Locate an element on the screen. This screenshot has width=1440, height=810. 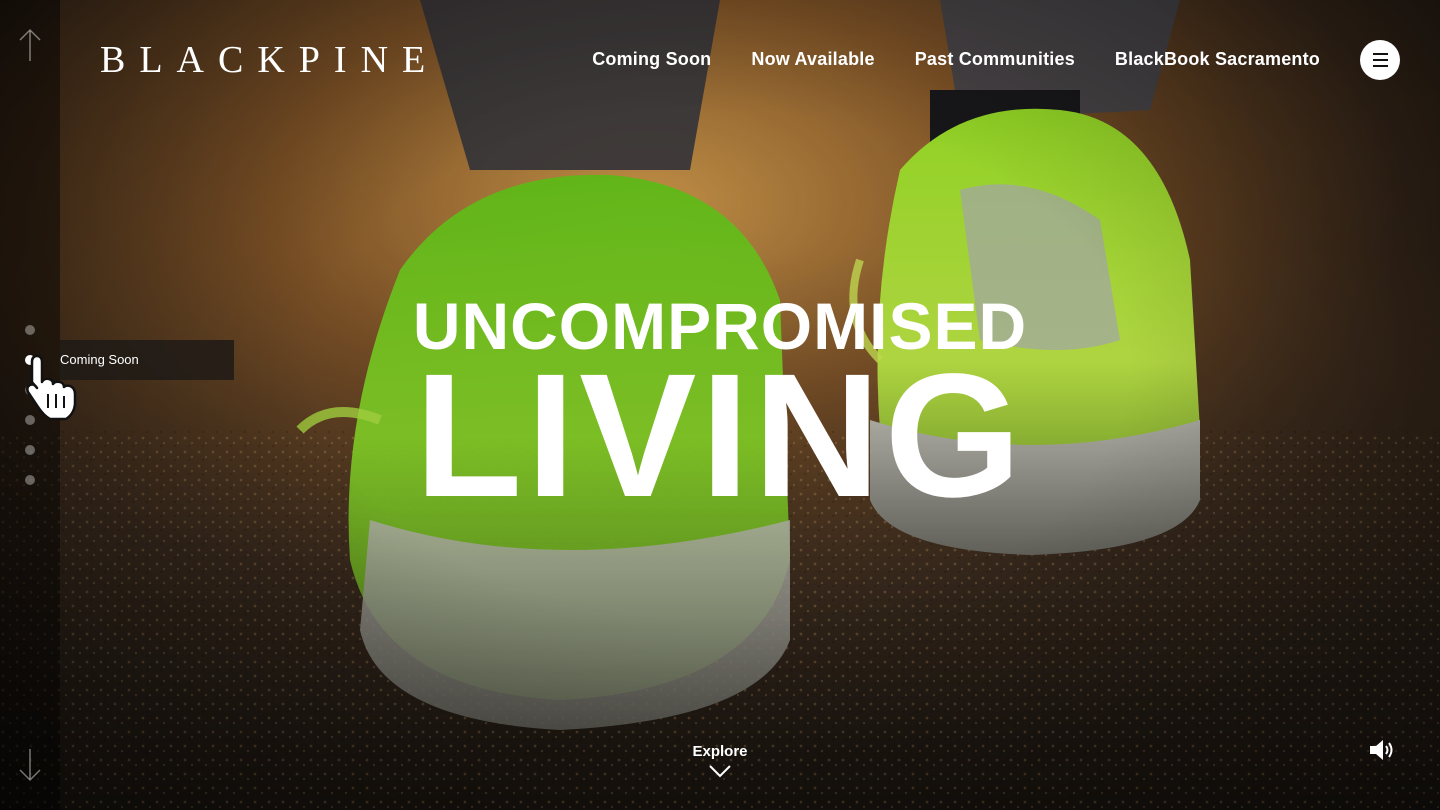
nav-link-now-available: Now Available is located at coordinates (812, 59).